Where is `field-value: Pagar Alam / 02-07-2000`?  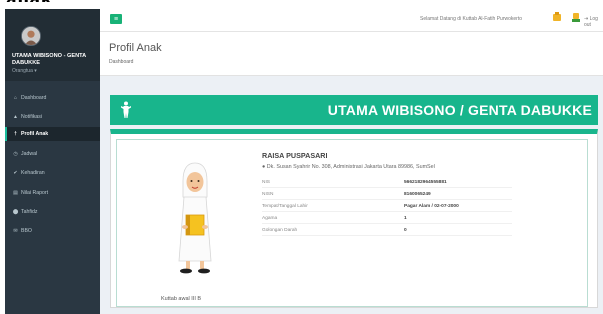 field-value: Pagar Alam / 02-07-2000 is located at coordinates (431, 206).